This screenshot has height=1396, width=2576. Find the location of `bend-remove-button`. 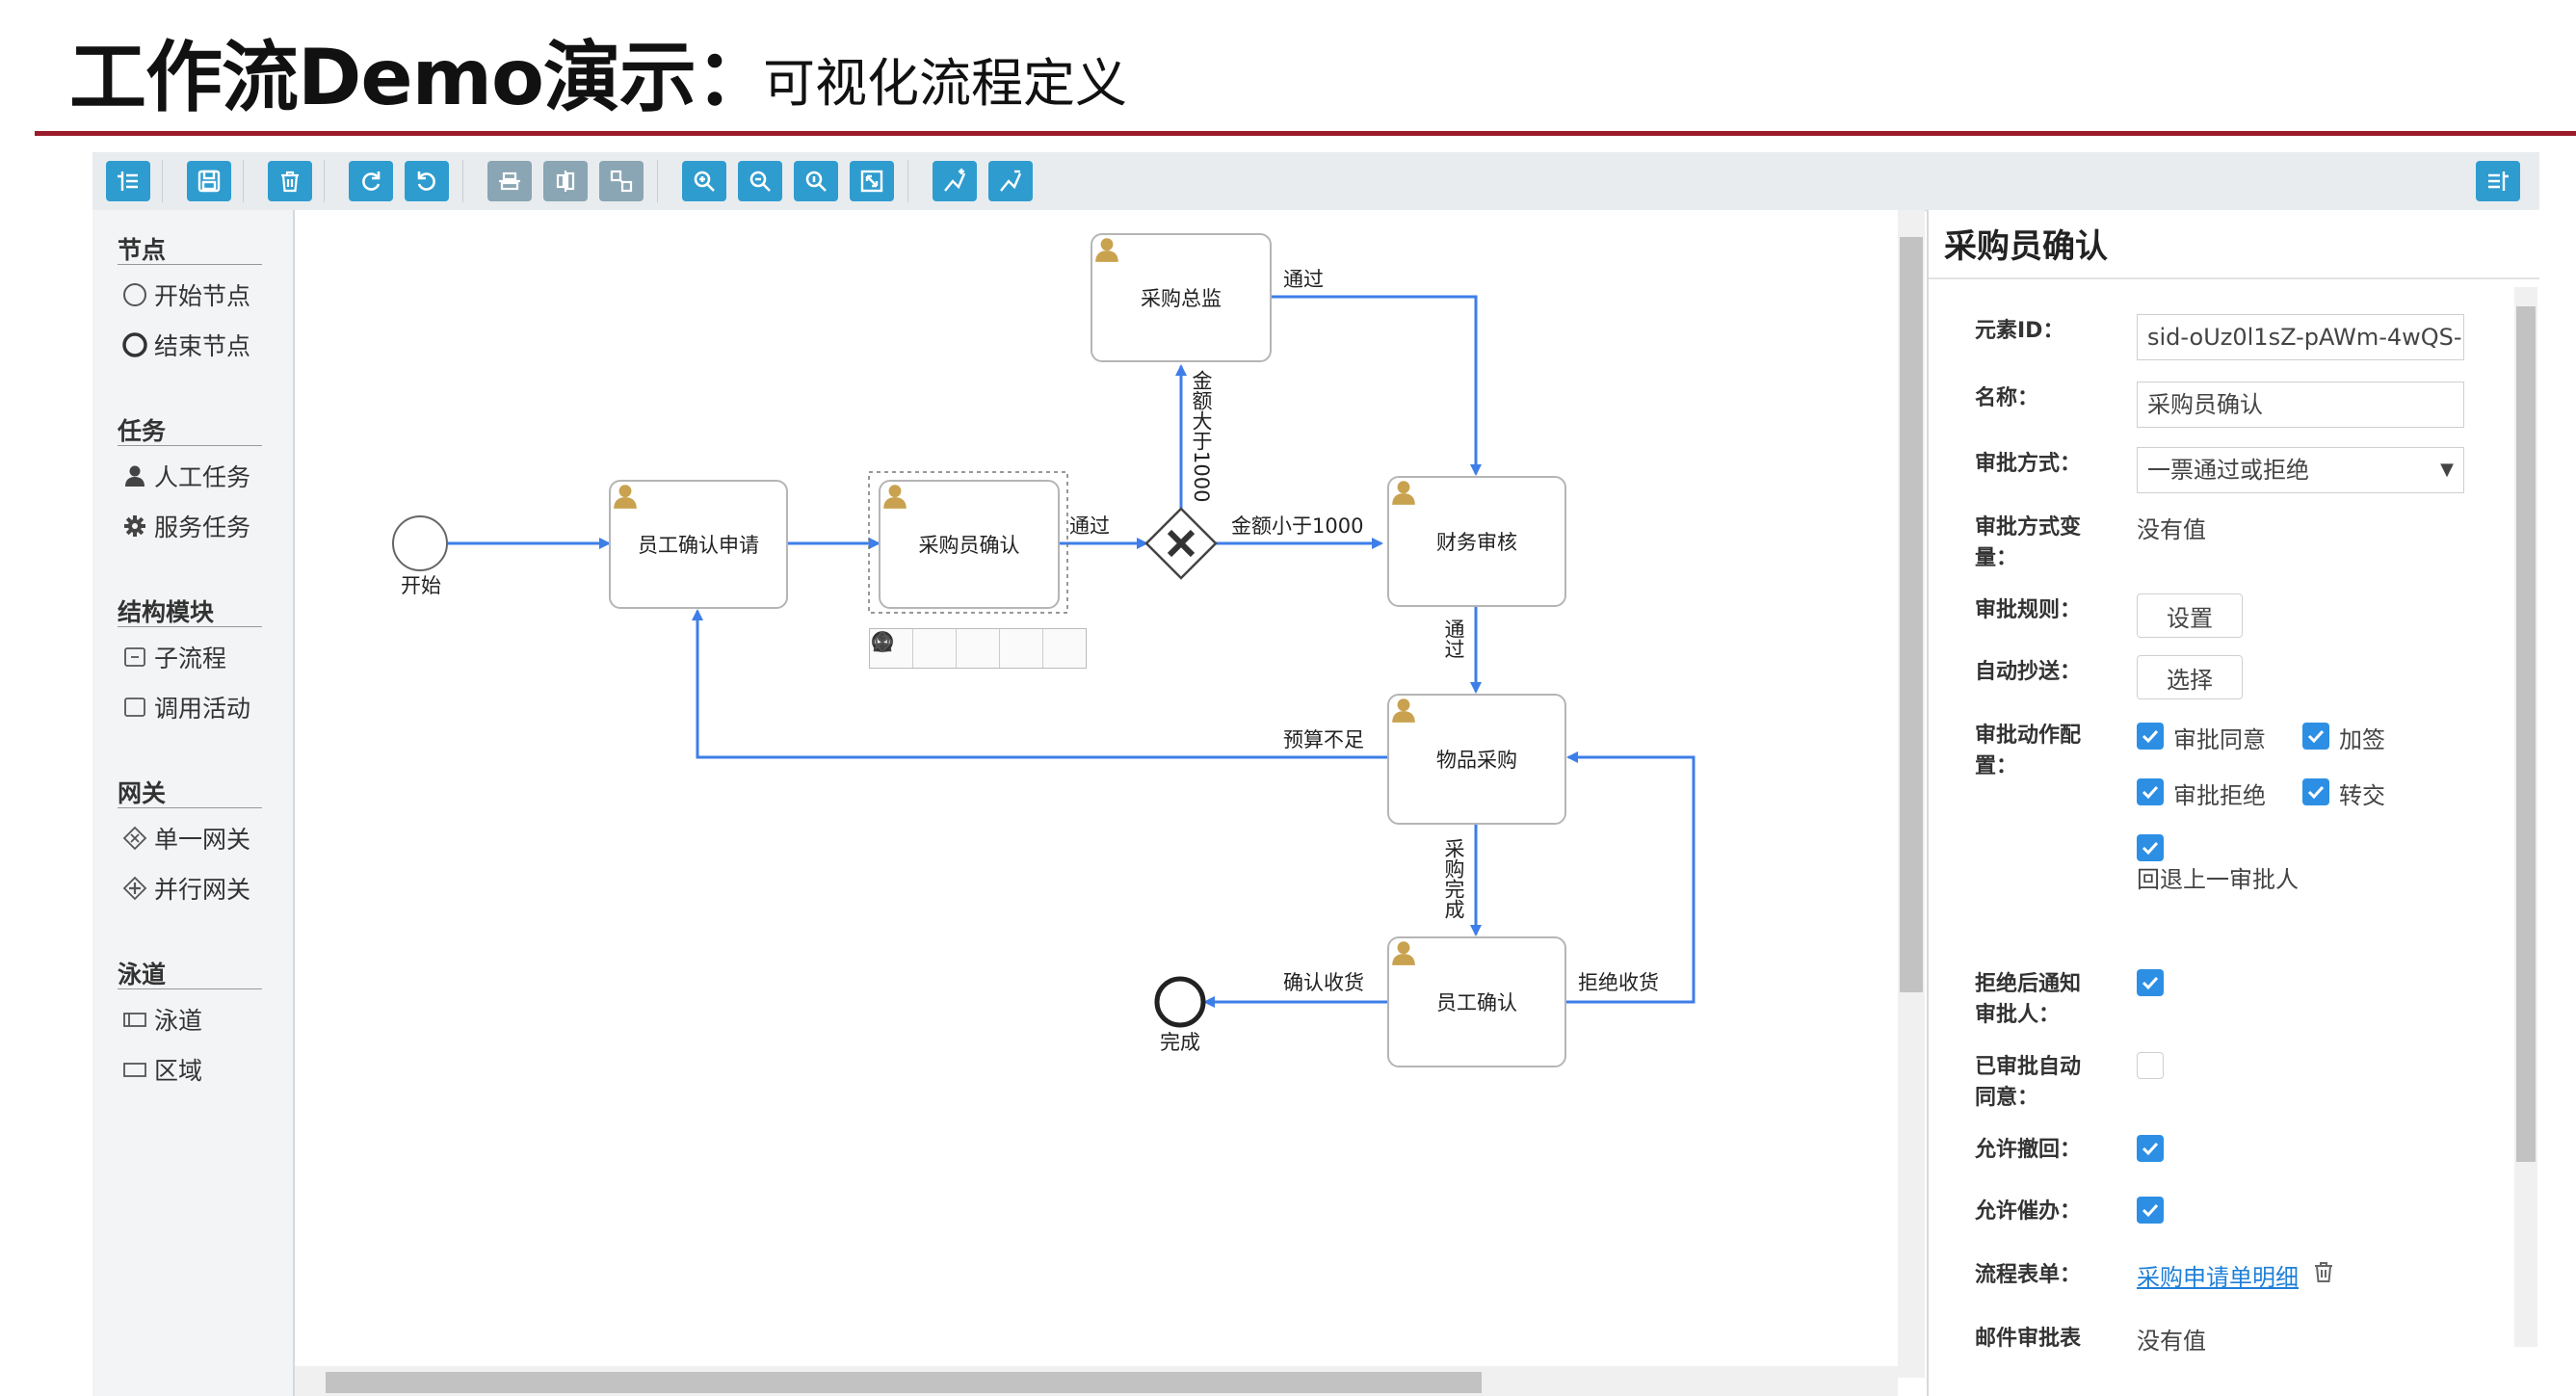

bend-remove-button is located at coordinates (1011, 181).